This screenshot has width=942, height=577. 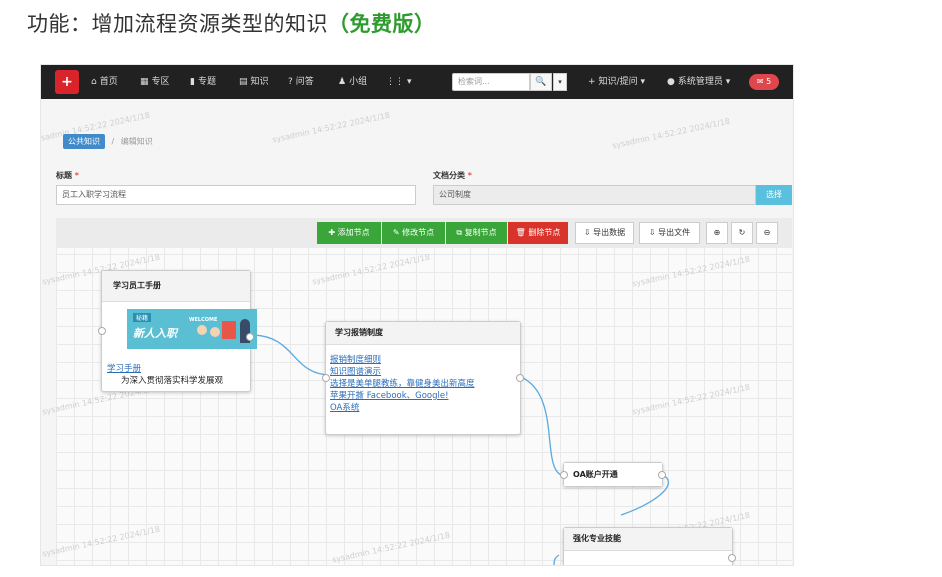 I want to click on board-icon, so click(x=229, y=330).